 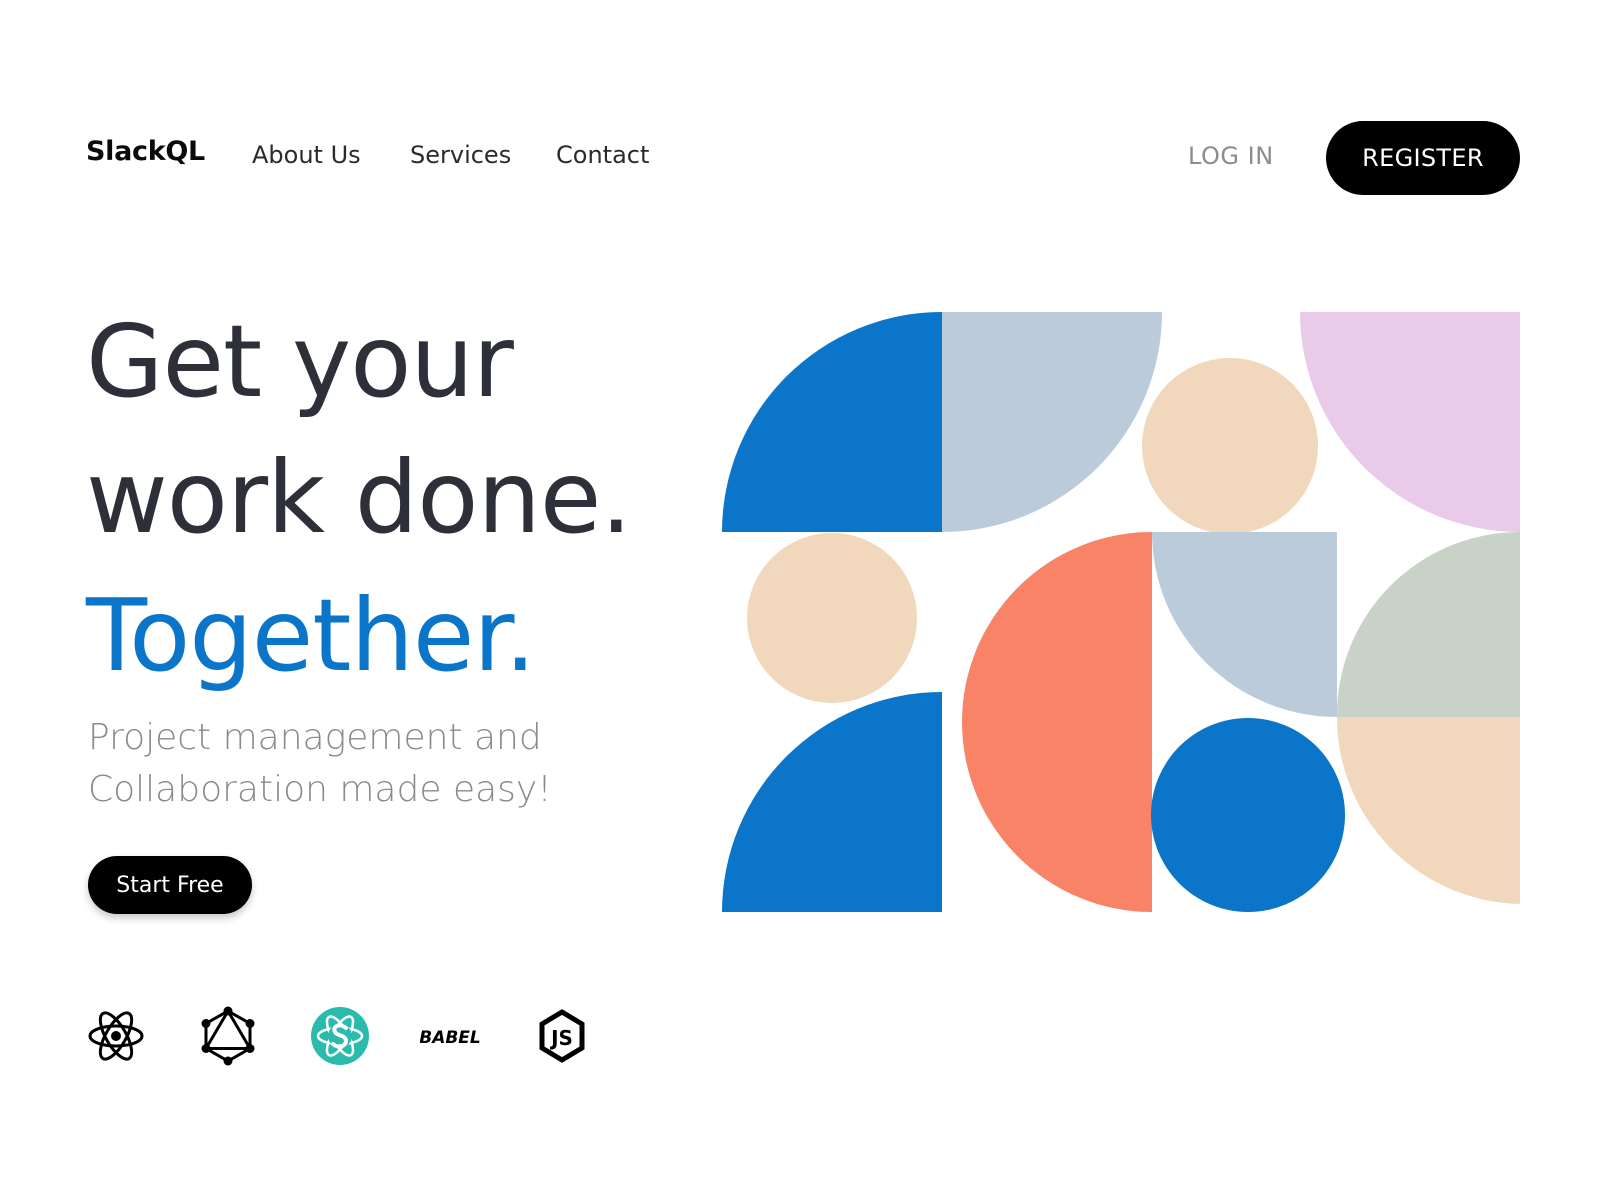 What do you see at coordinates (1428, 624) in the screenshot?
I see `sage-quarter-circle` at bounding box center [1428, 624].